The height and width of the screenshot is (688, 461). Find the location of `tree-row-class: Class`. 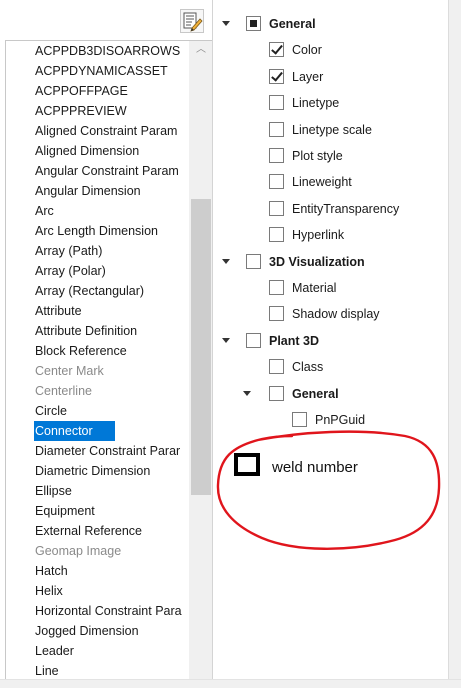

tree-row-class: Class is located at coordinates (330, 367).